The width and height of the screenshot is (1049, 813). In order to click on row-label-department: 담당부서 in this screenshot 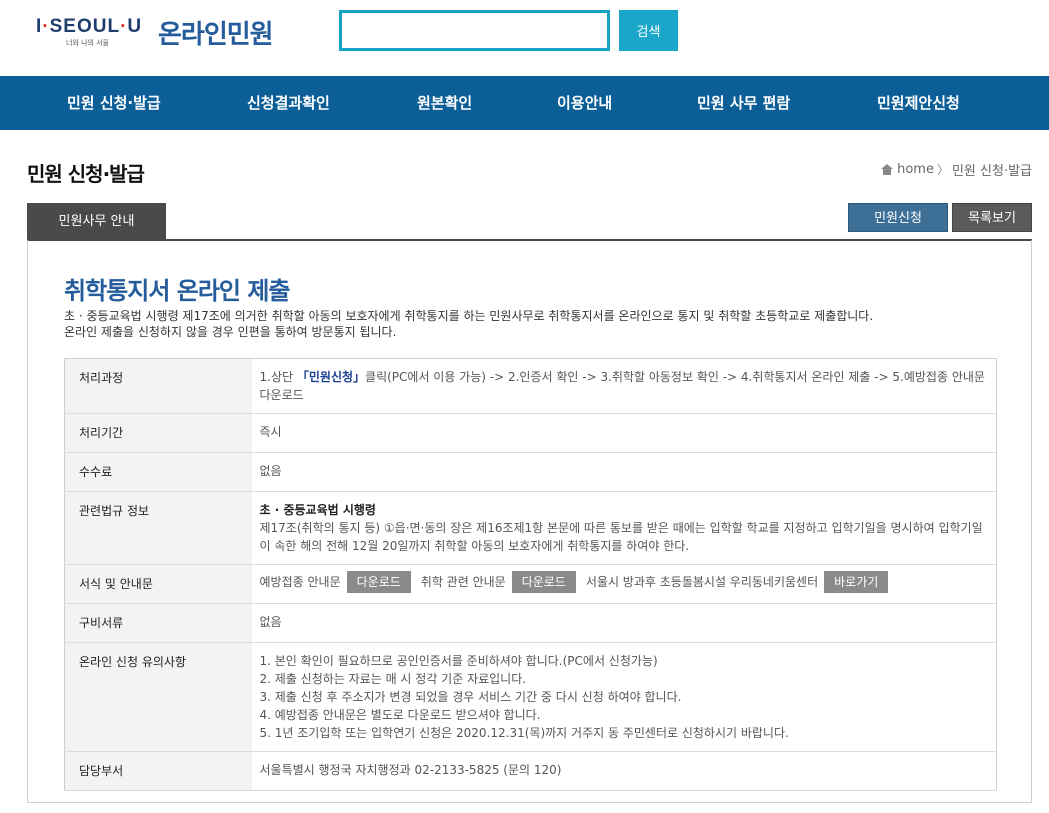, I will do `click(158, 771)`.